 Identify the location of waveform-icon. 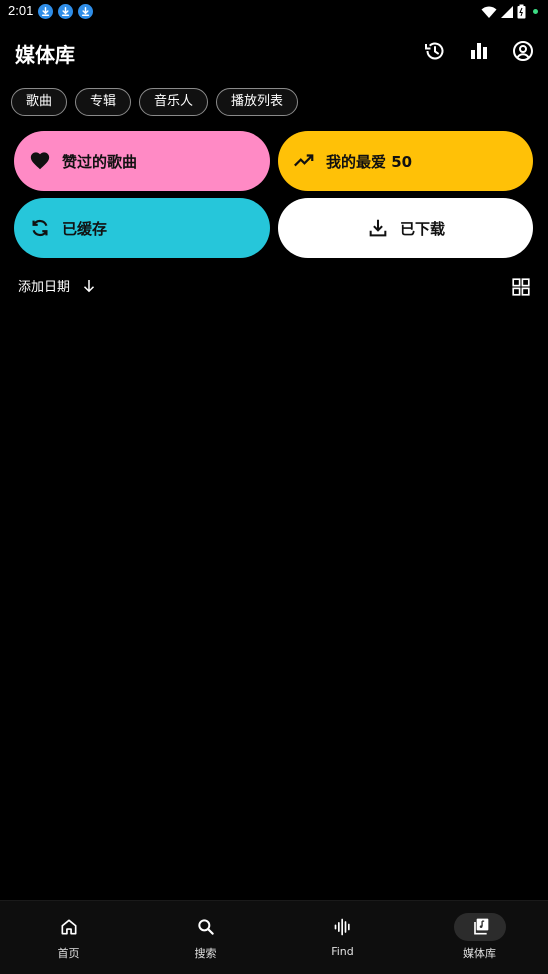
(343, 927).